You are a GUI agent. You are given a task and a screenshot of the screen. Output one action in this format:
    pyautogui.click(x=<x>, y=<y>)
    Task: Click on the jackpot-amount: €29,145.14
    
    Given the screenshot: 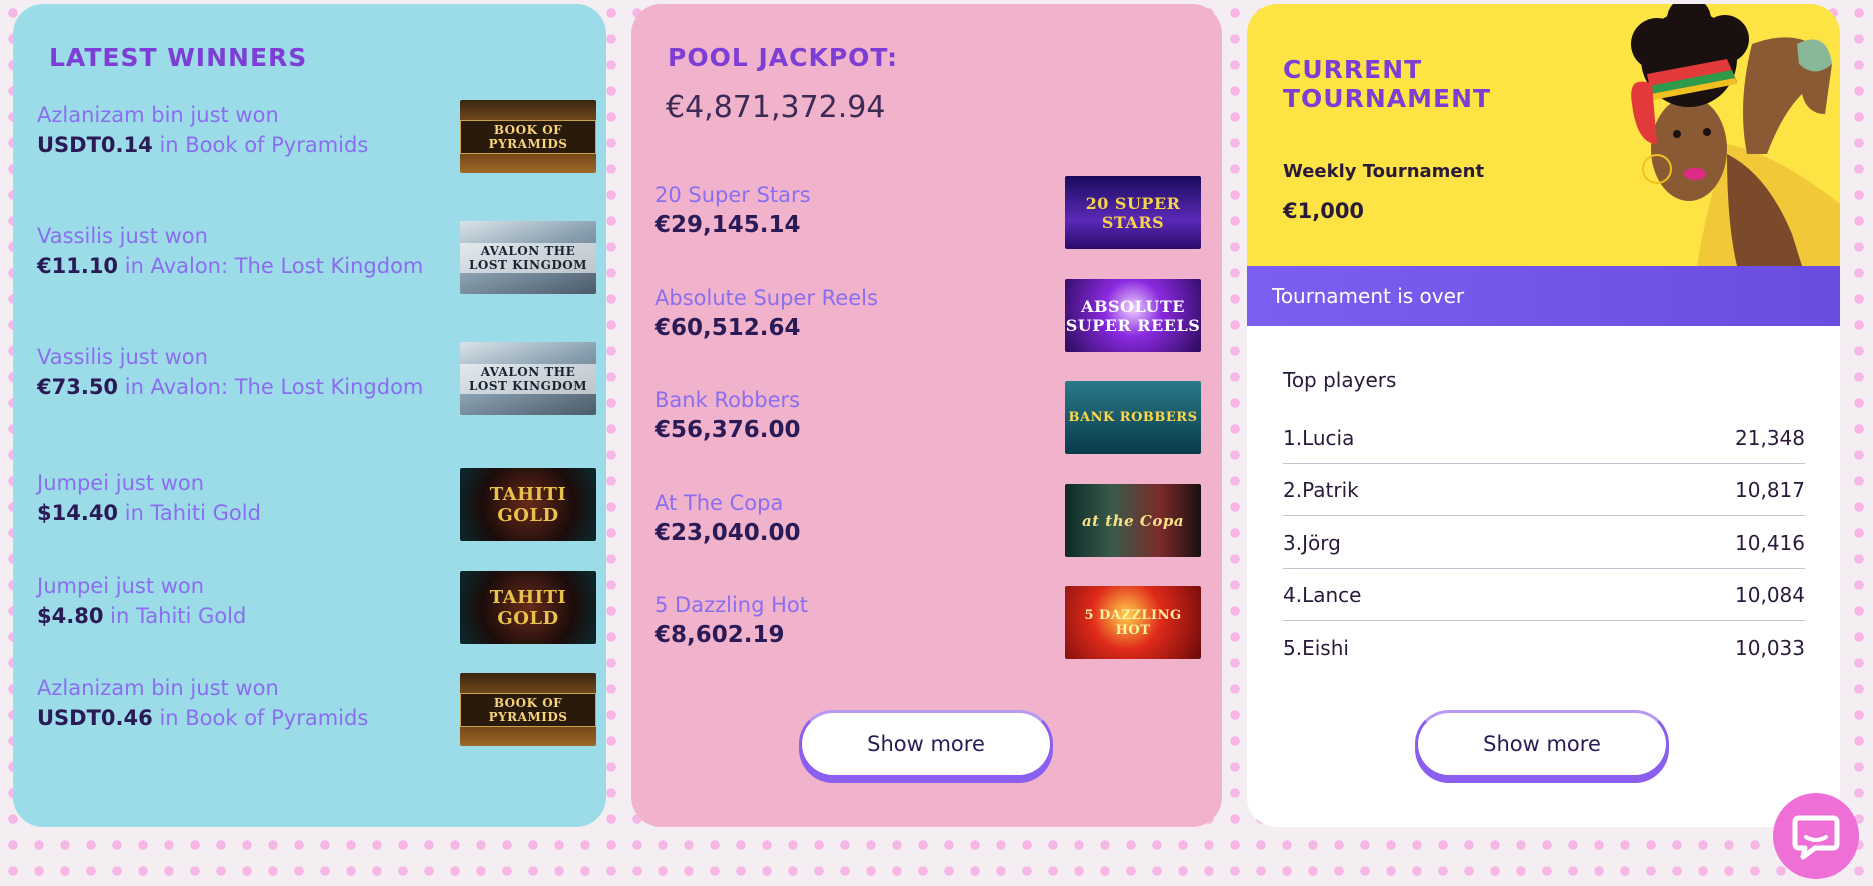 What is the action you would take?
    pyautogui.click(x=728, y=225)
    